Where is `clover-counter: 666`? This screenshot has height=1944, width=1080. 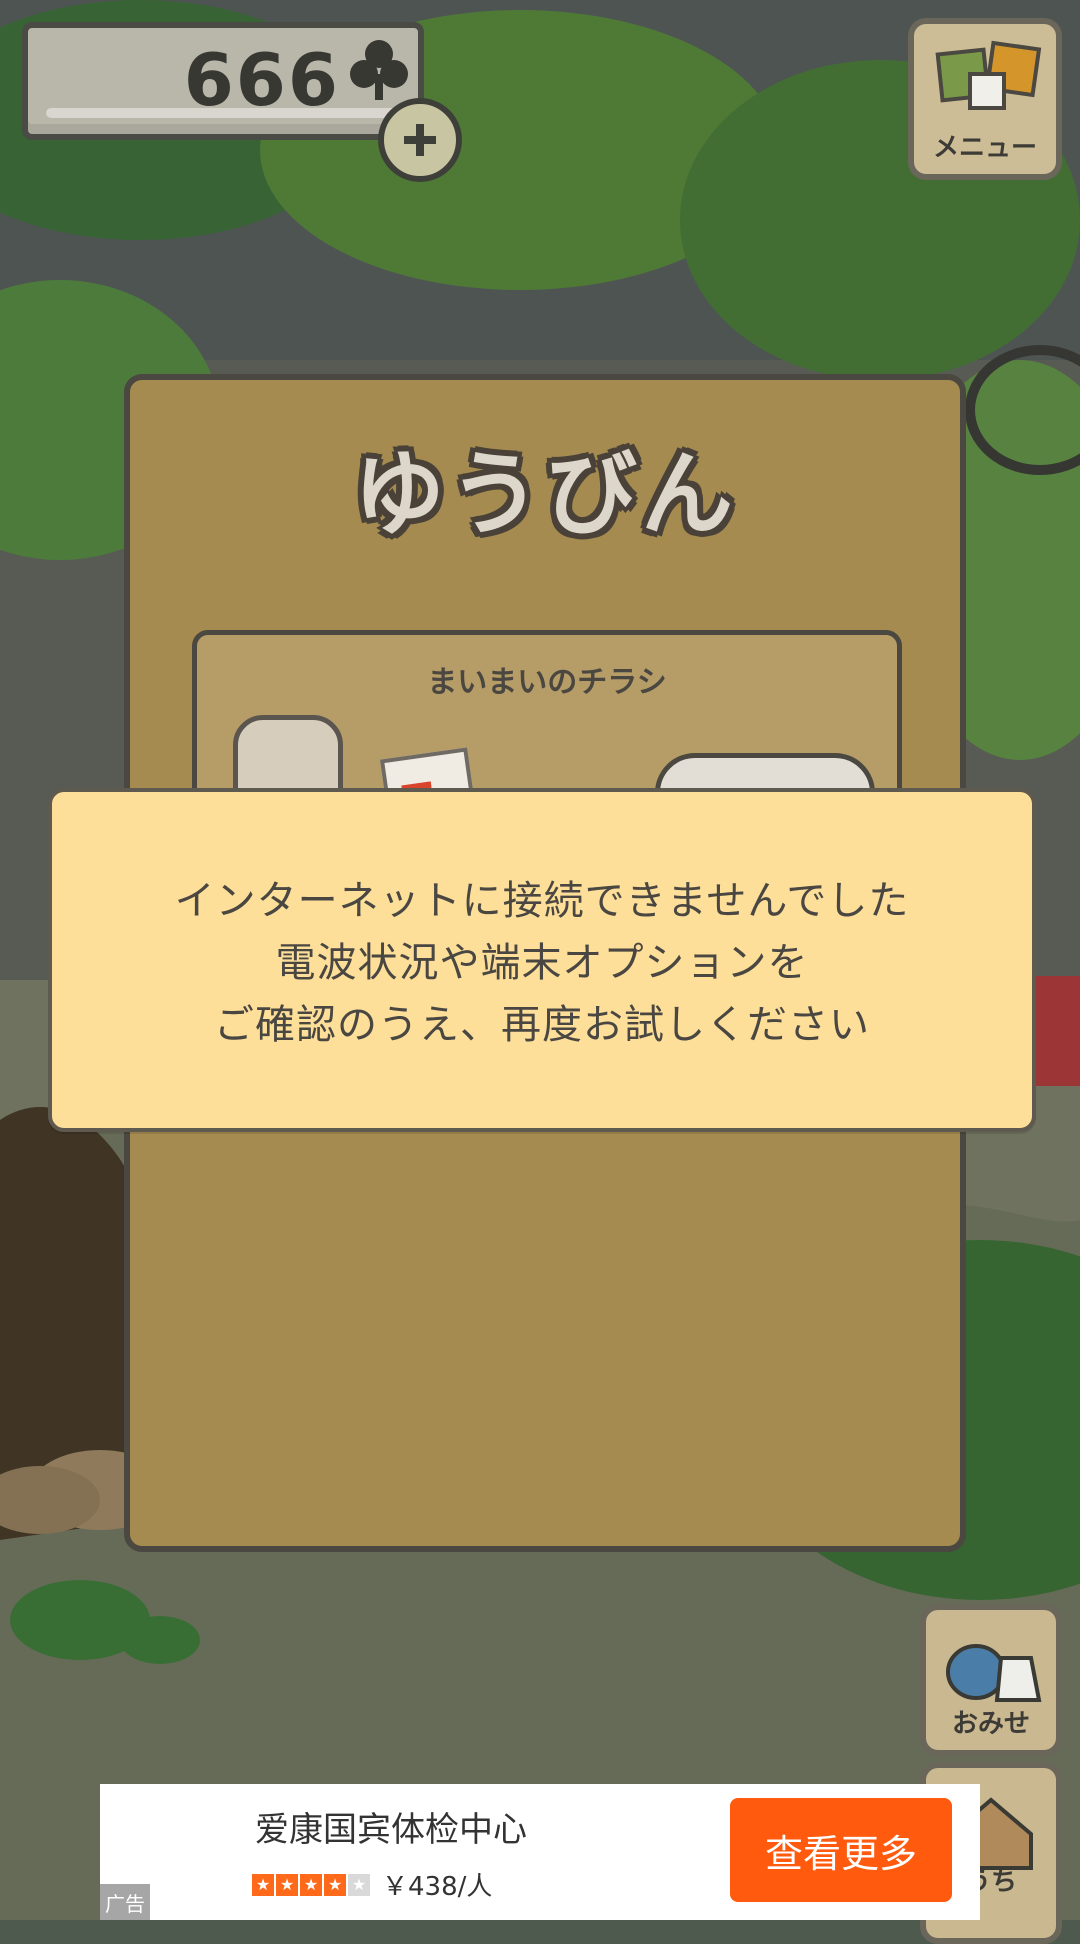
clover-counter: 666 is located at coordinates (223, 81).